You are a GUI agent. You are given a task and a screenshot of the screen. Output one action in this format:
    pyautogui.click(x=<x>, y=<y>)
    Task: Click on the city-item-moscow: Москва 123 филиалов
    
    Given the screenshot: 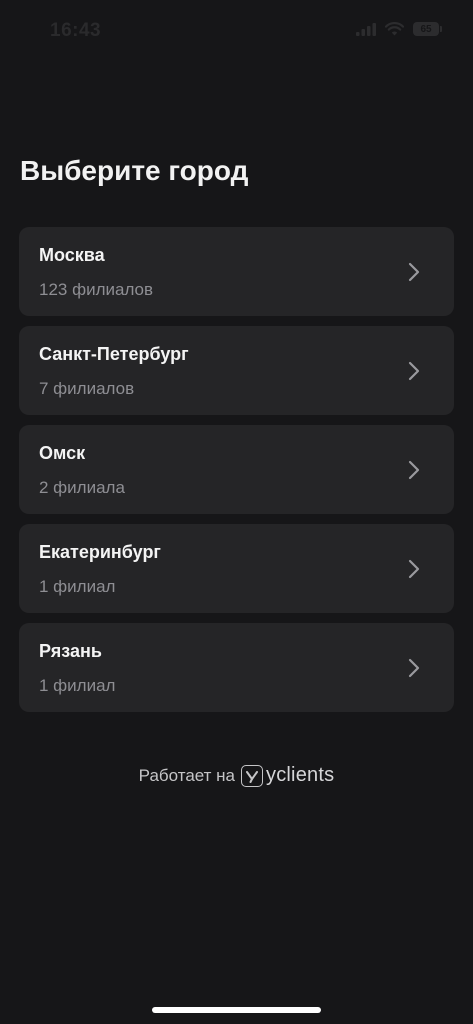 What is the action you would take?
    pyautogui.click(x=236, y=271)
    